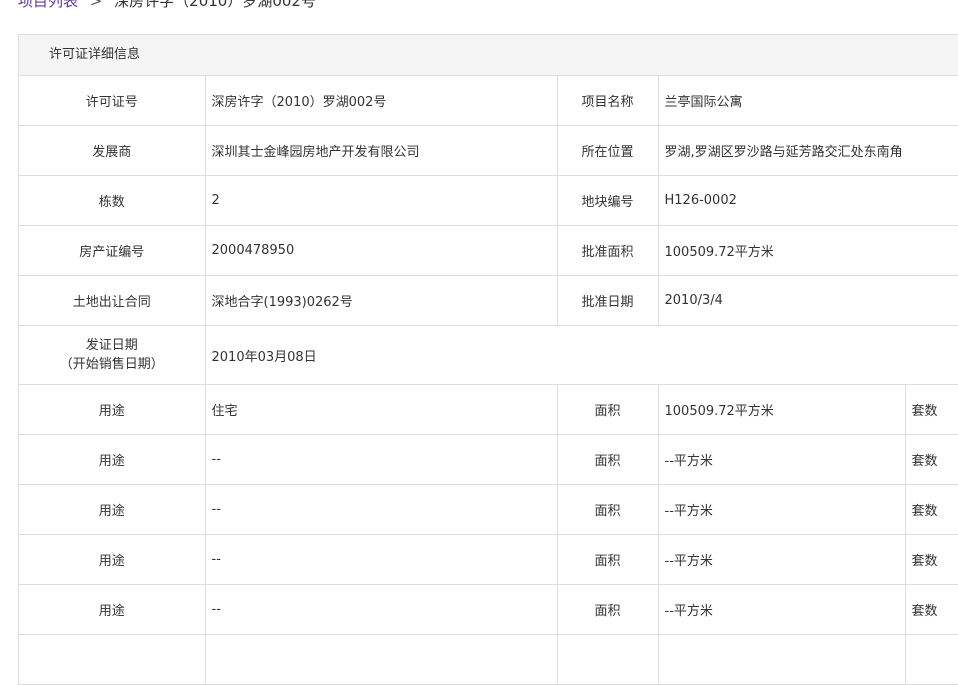 This screenshot has width=958, height=685. I want to click on breadcrumb-current: 深房许字（2010）罗湖002号, so click(215, 5).